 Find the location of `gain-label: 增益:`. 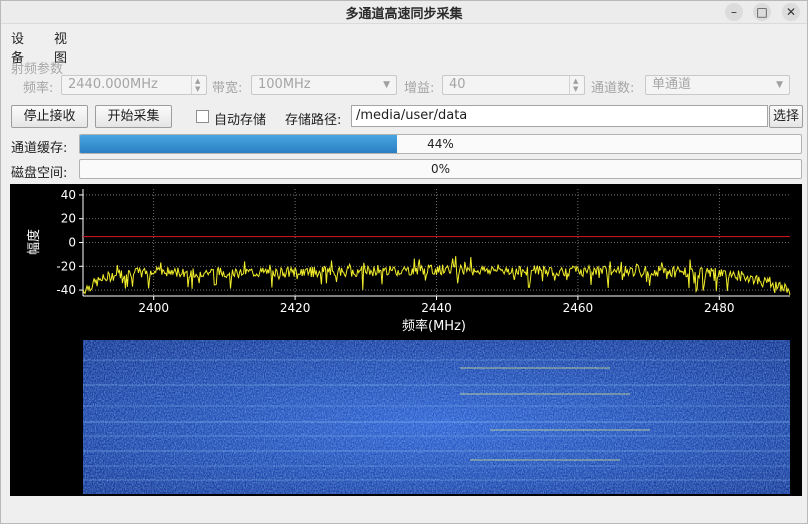

gain-label: 增益: is located at coordinates (419, 88).